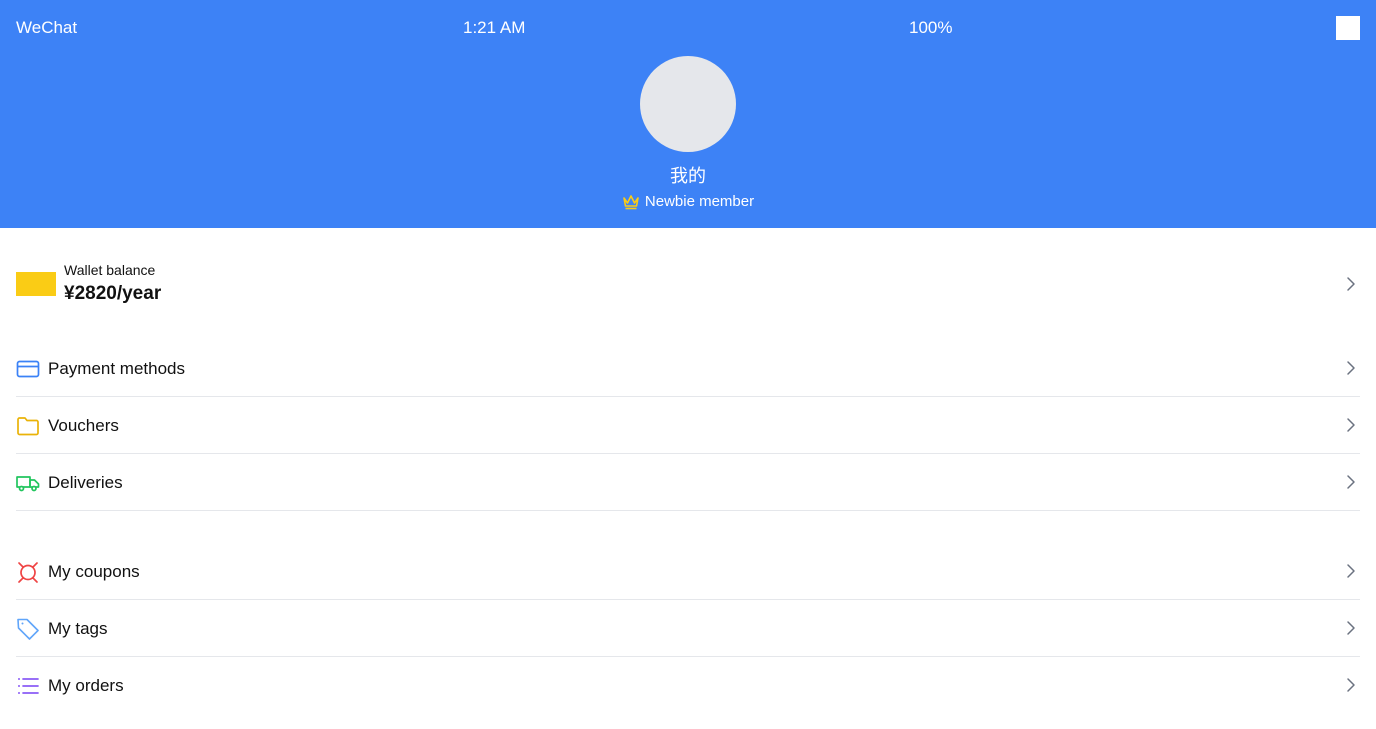  What do you see at coordinates (28, 426) in the screenshot?
I see `folder-icon` at bounding box center [28, 426].